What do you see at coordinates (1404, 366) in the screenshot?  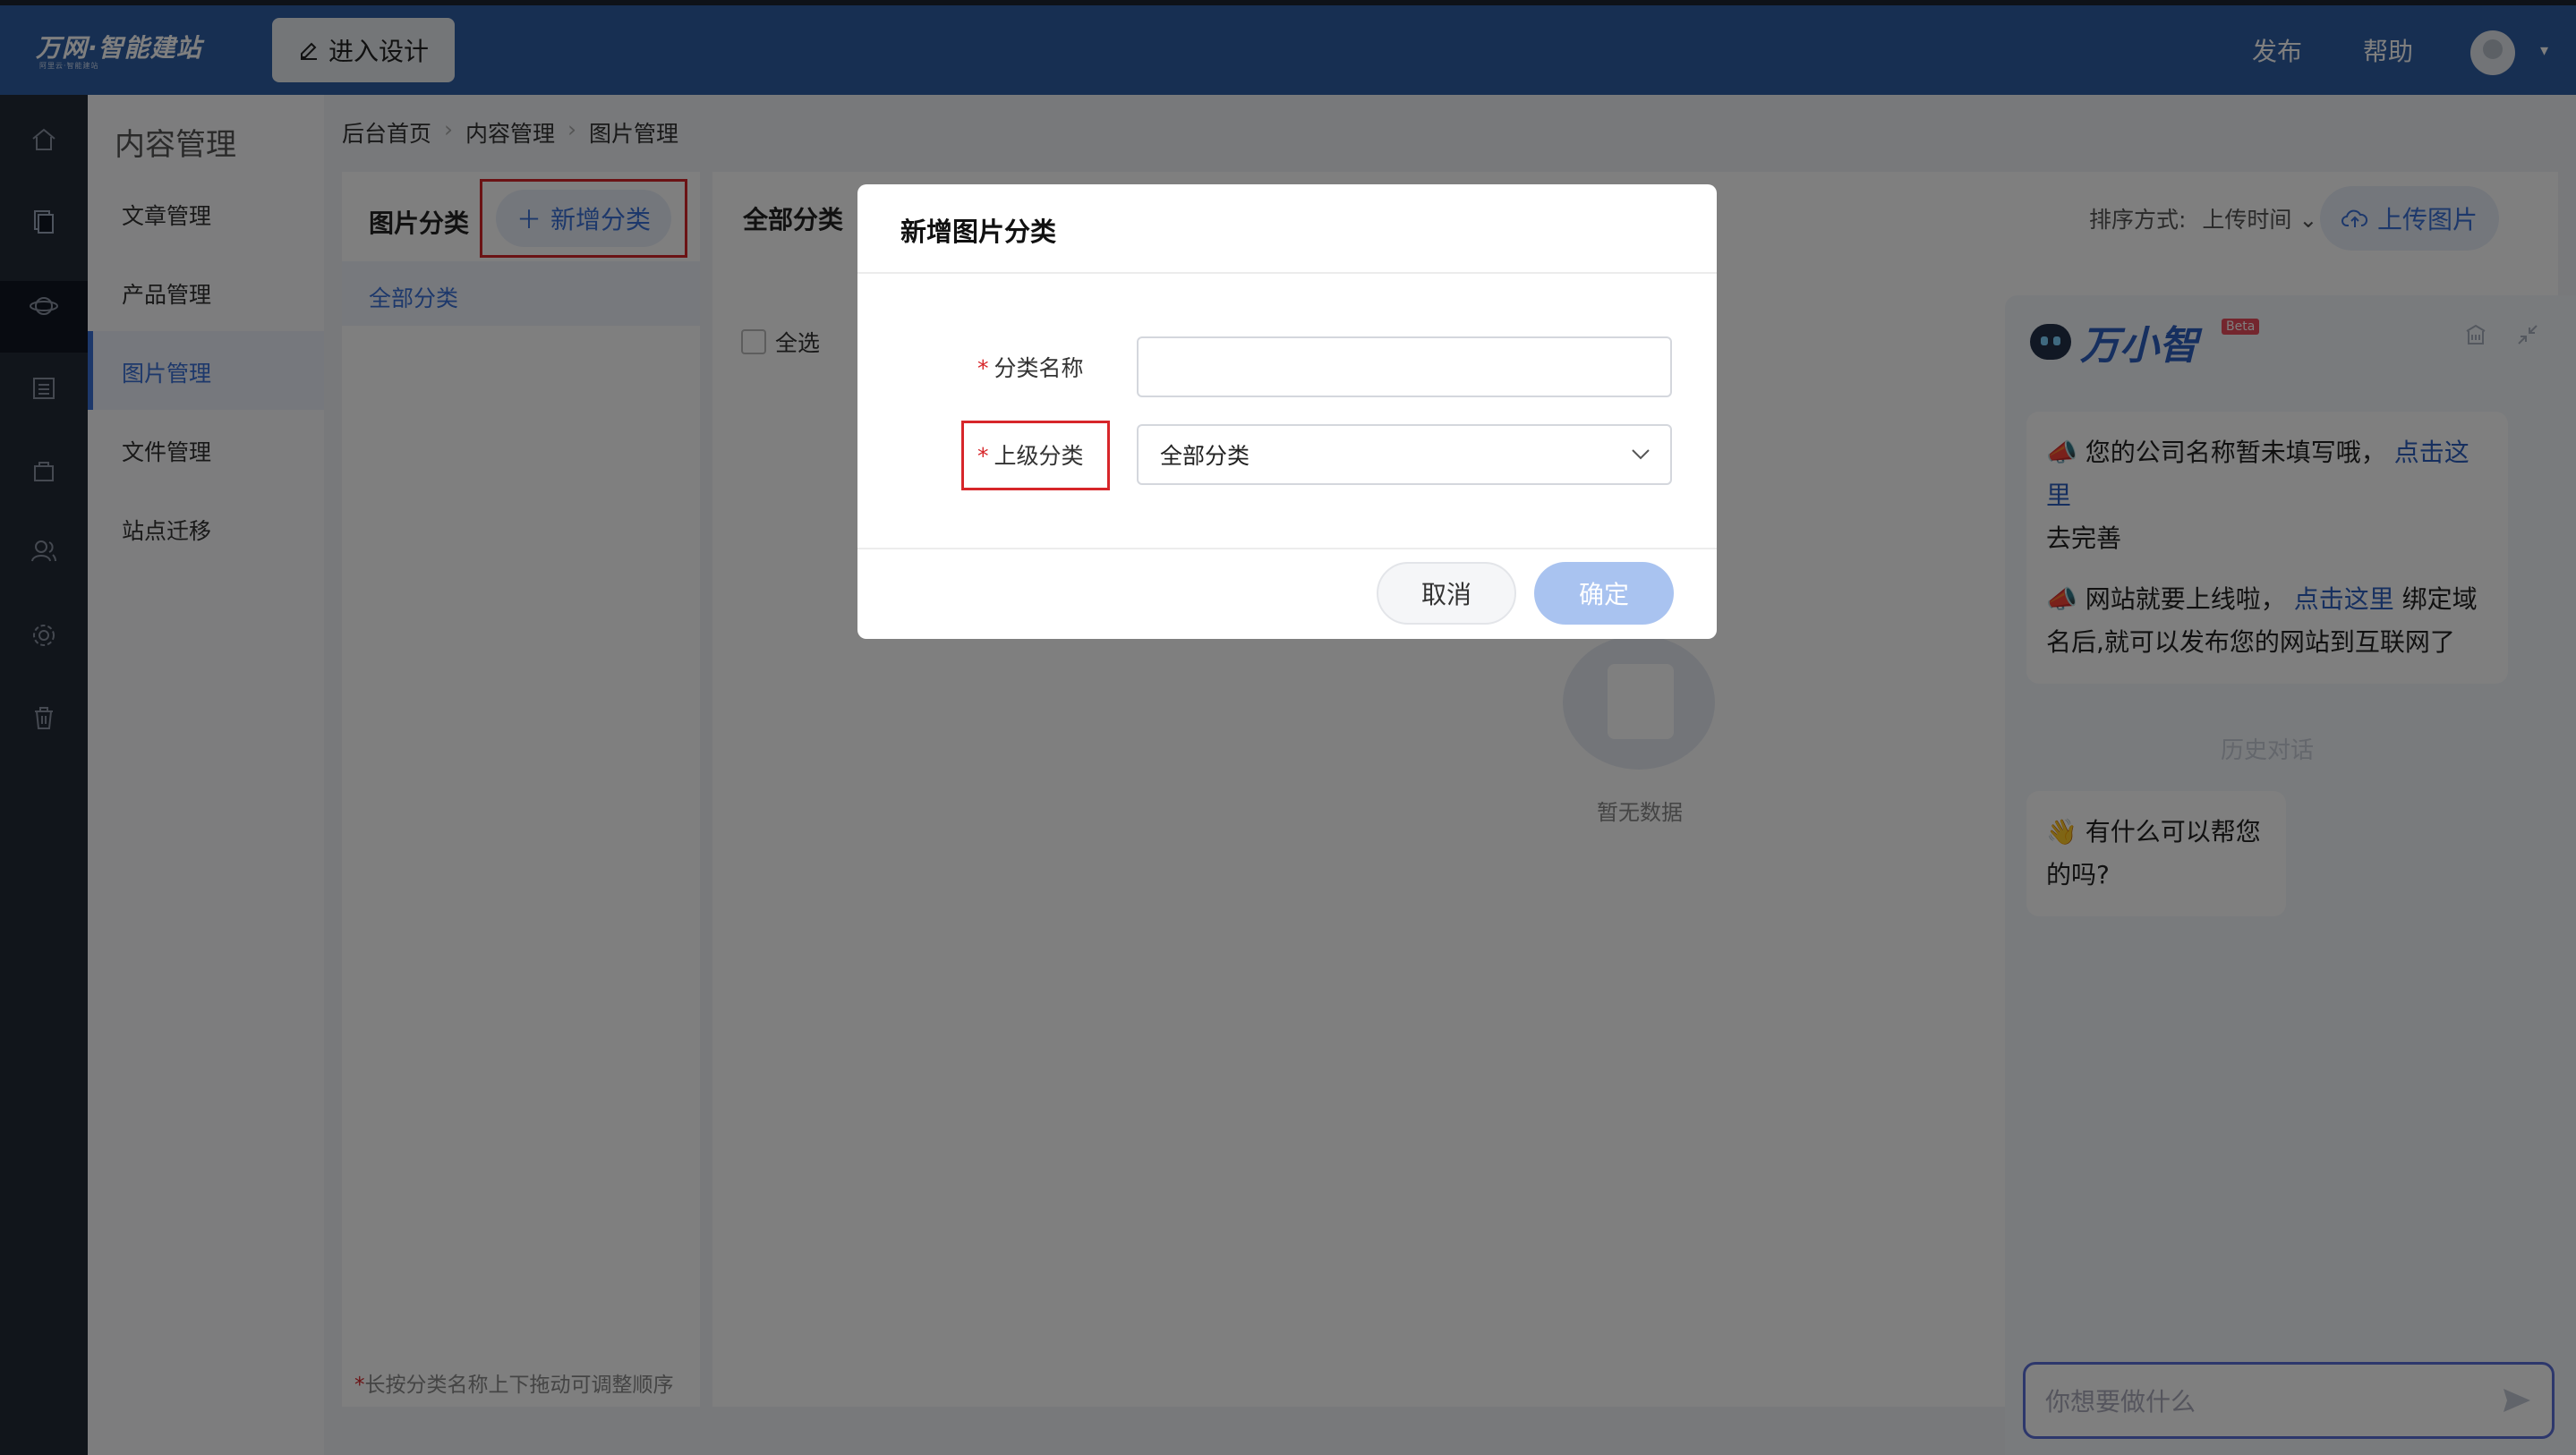 I see `category-name-input` at bounding box center [1404, 366].